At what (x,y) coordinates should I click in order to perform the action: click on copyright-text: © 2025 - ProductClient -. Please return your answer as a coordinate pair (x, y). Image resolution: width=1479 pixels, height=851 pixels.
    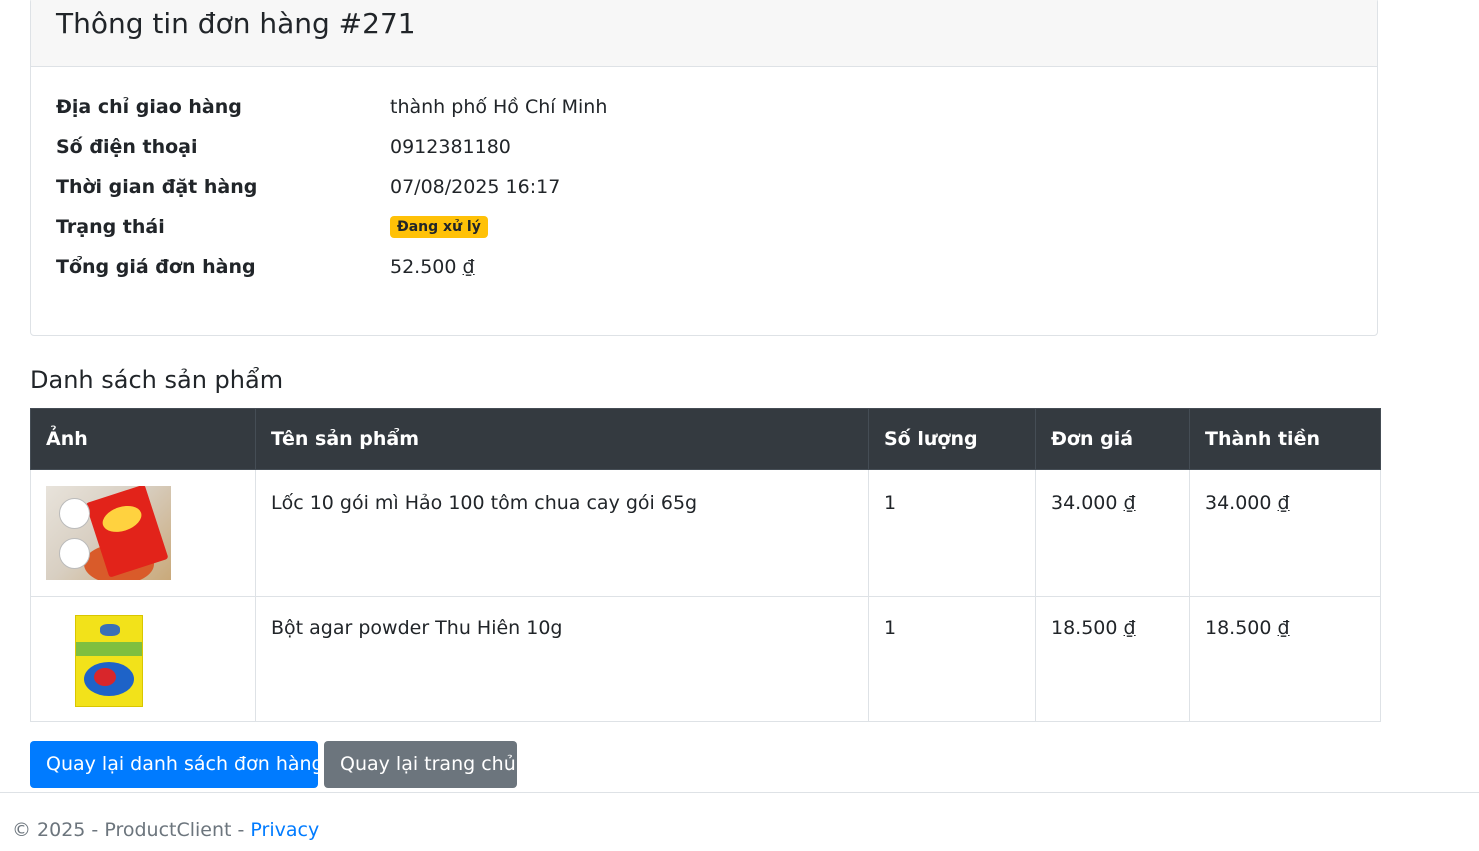
    Looking at the image, I should click on (131, 830).